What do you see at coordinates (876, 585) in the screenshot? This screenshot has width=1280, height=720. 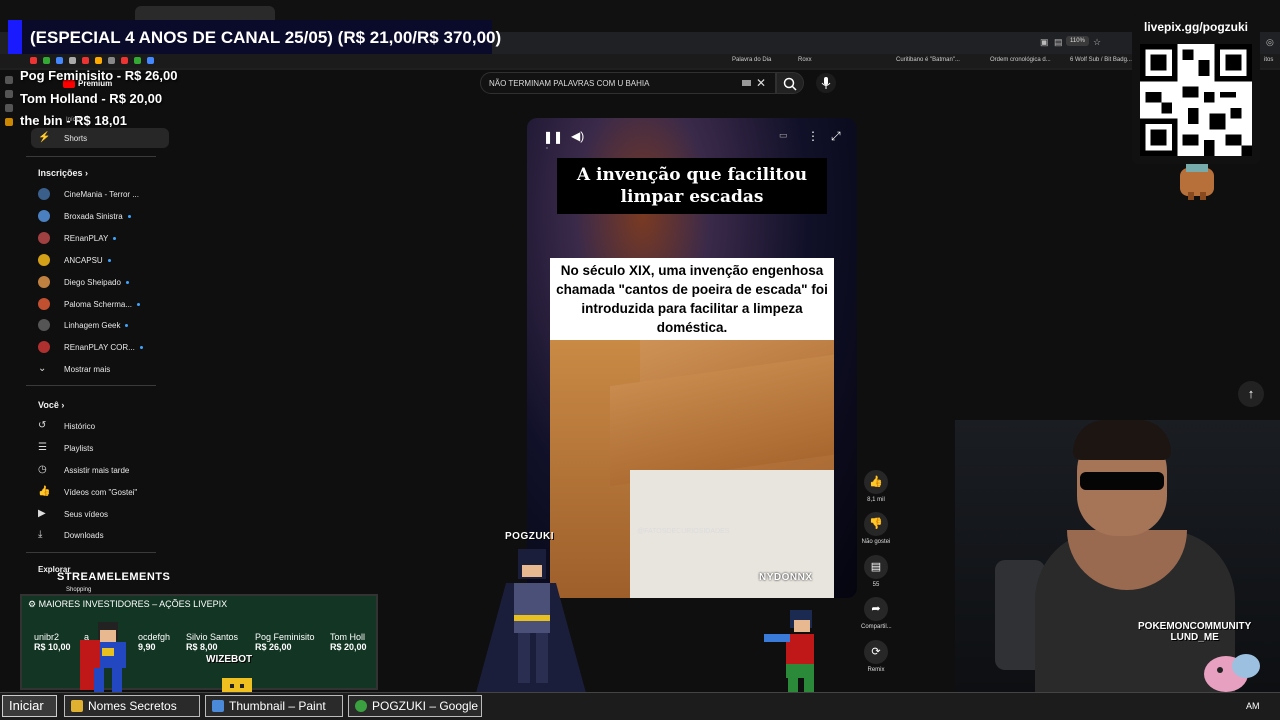 I see `comment-count: 55` at bounding box center [876, 585].